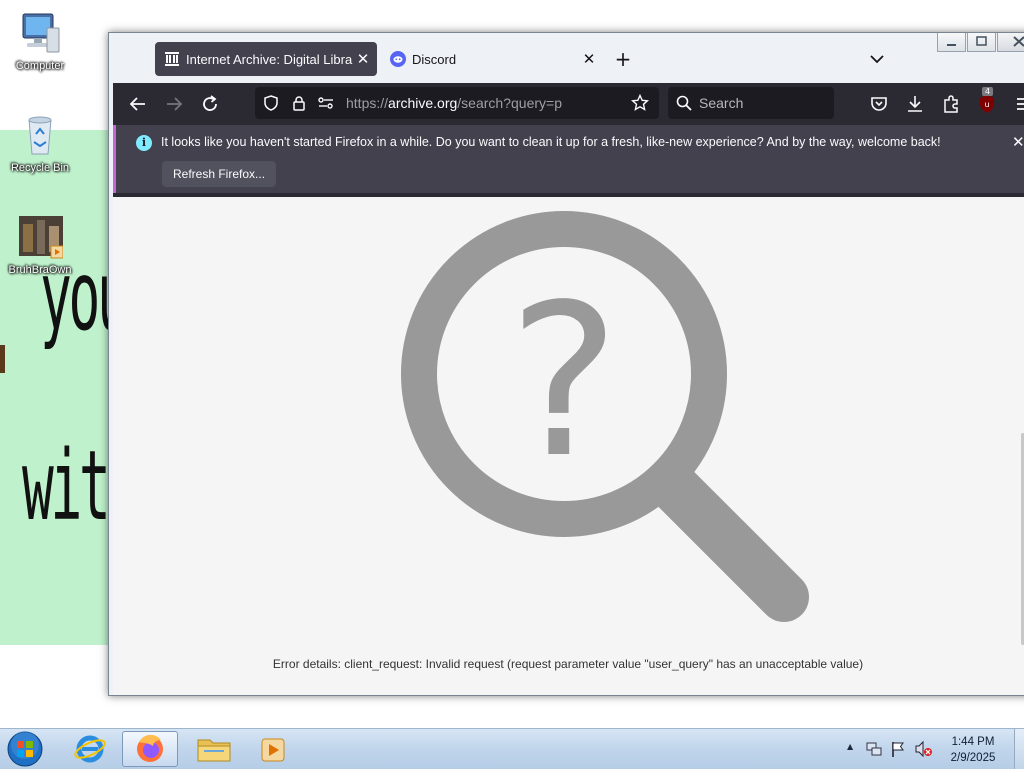 This screenshot has height=771, width=1024. I want to click on maximize-button, so click(981, 42).